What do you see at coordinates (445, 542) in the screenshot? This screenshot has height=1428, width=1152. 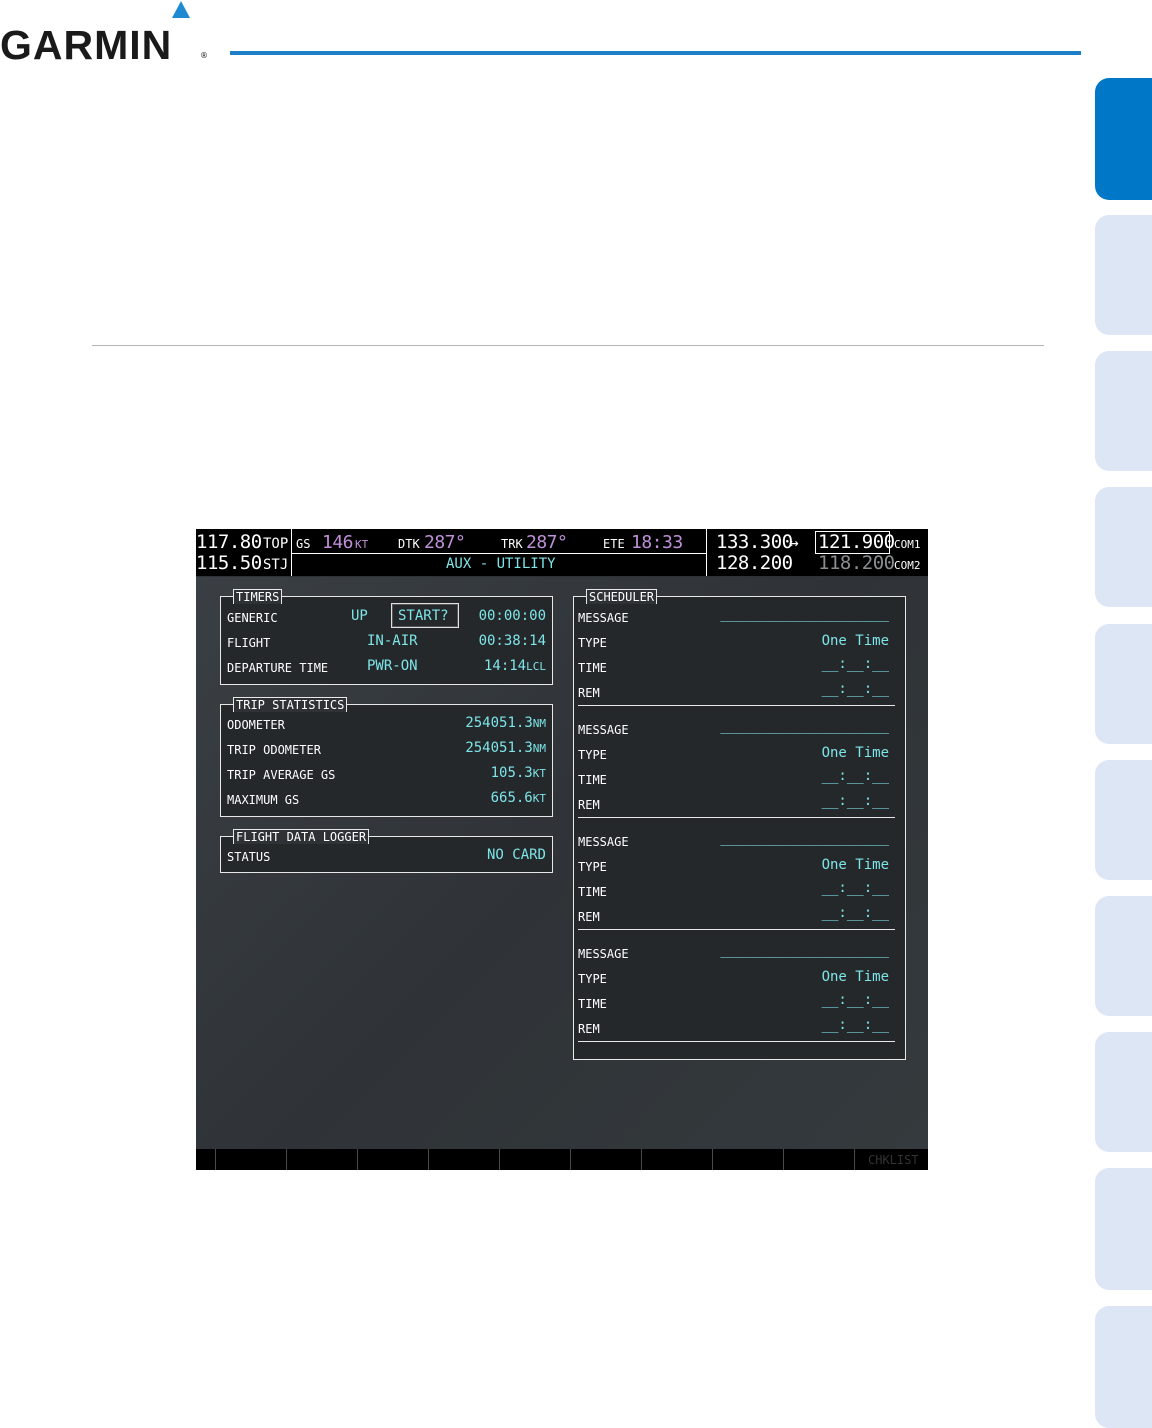 I see `dtk-value: 287°` at bounding box center [445, 542].